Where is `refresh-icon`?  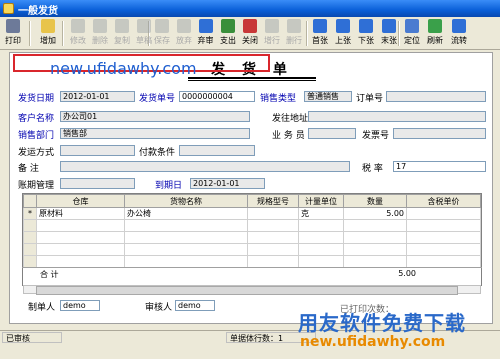 refresh-icon is located at coordinates (435, 26).